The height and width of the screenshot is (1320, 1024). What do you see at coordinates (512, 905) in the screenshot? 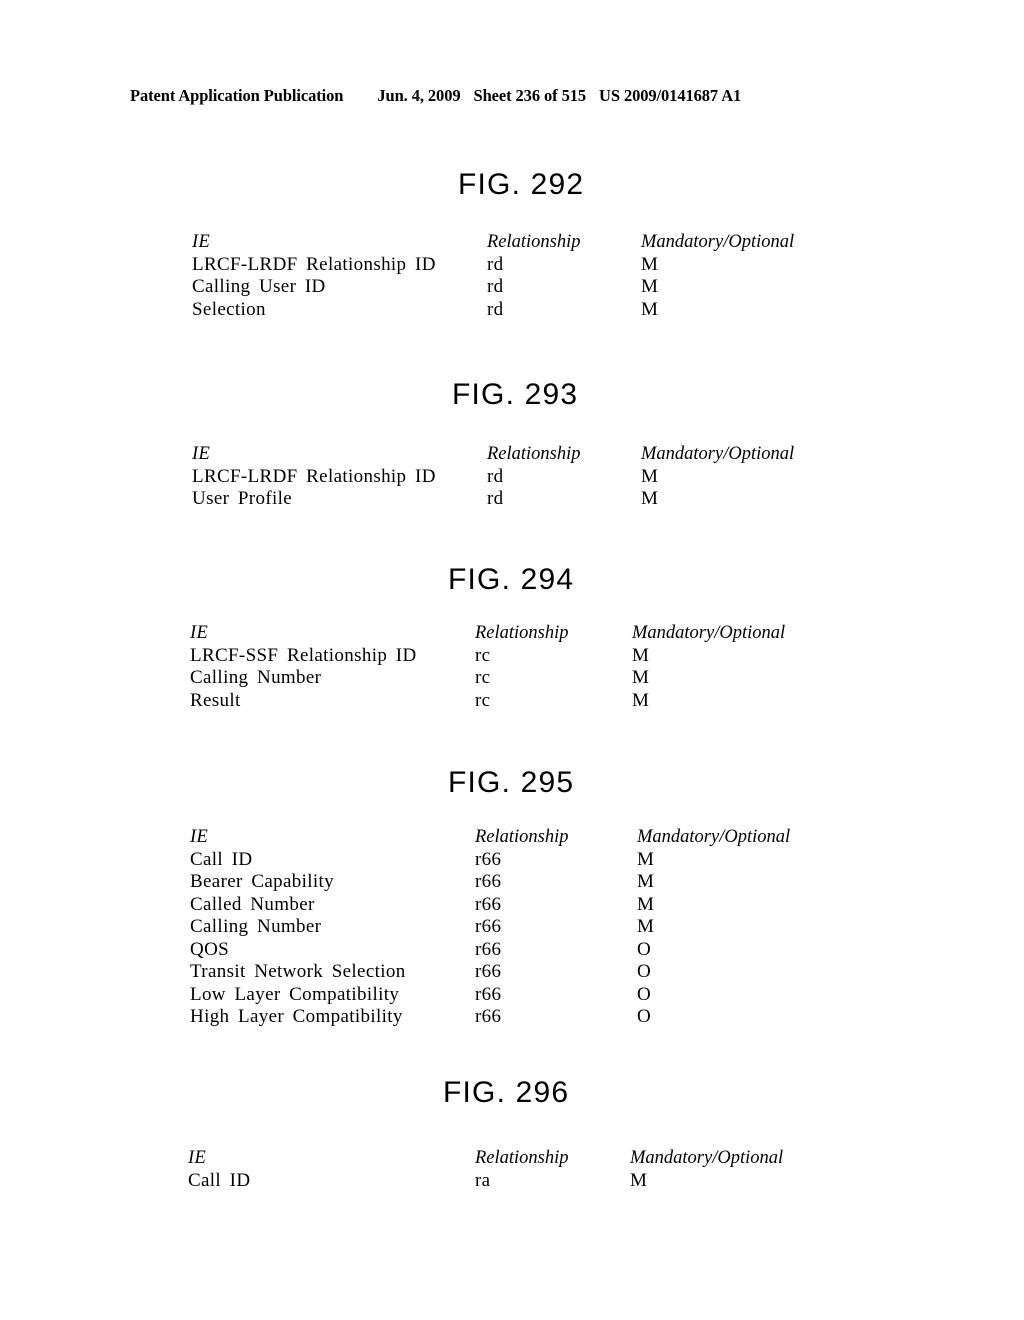
I see `table-row: Called Number r66 M` at bounding box center [512, 905].